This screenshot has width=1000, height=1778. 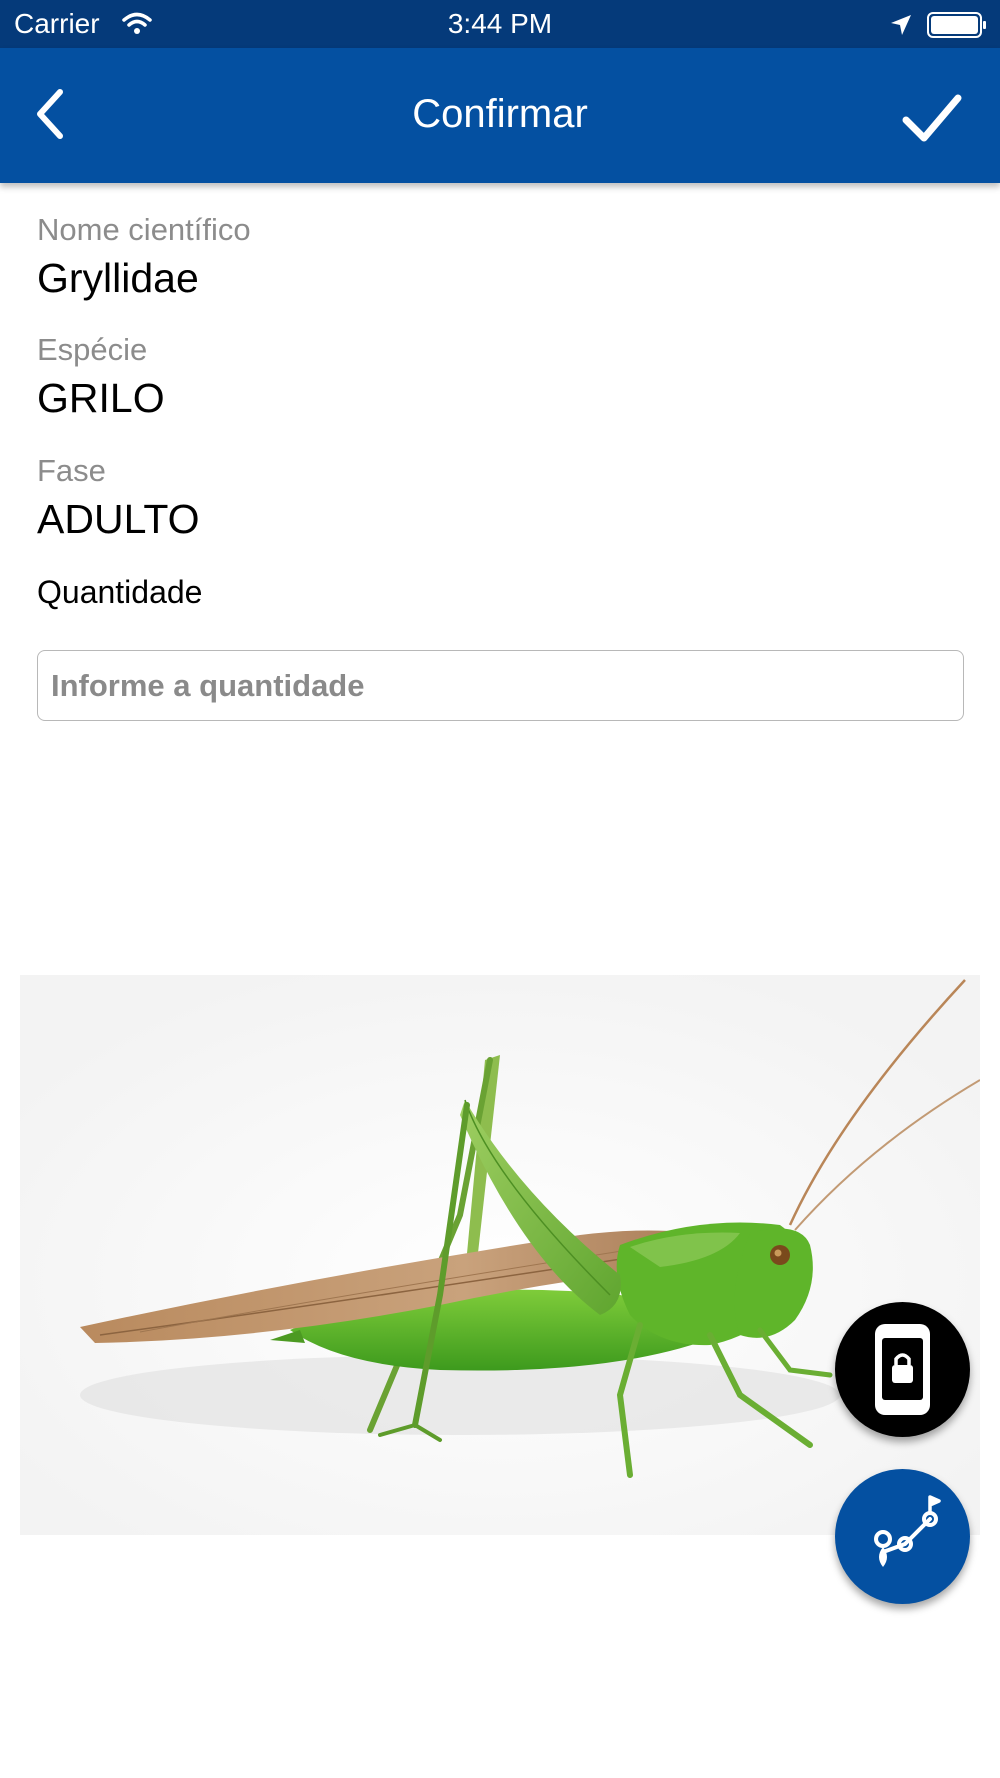 I want to click on phone-lock-icon, so click(x=902, y=1369).